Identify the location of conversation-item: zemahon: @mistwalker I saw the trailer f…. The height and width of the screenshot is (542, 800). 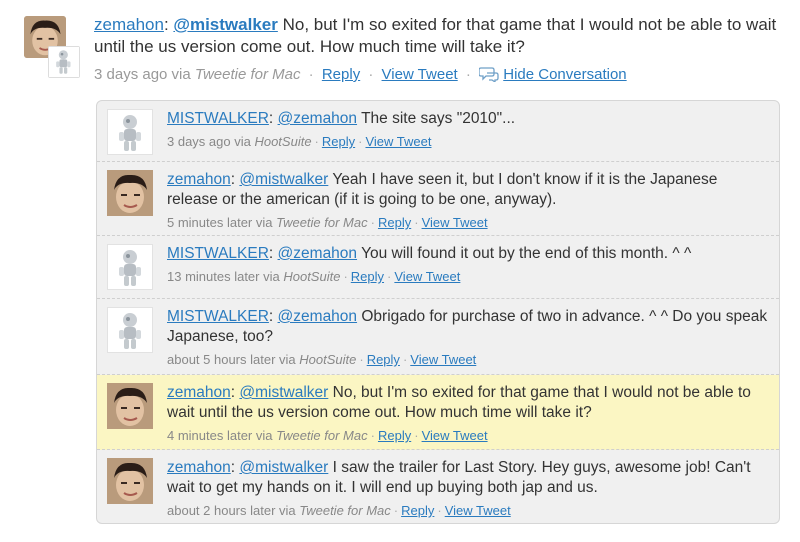
(438, 487).